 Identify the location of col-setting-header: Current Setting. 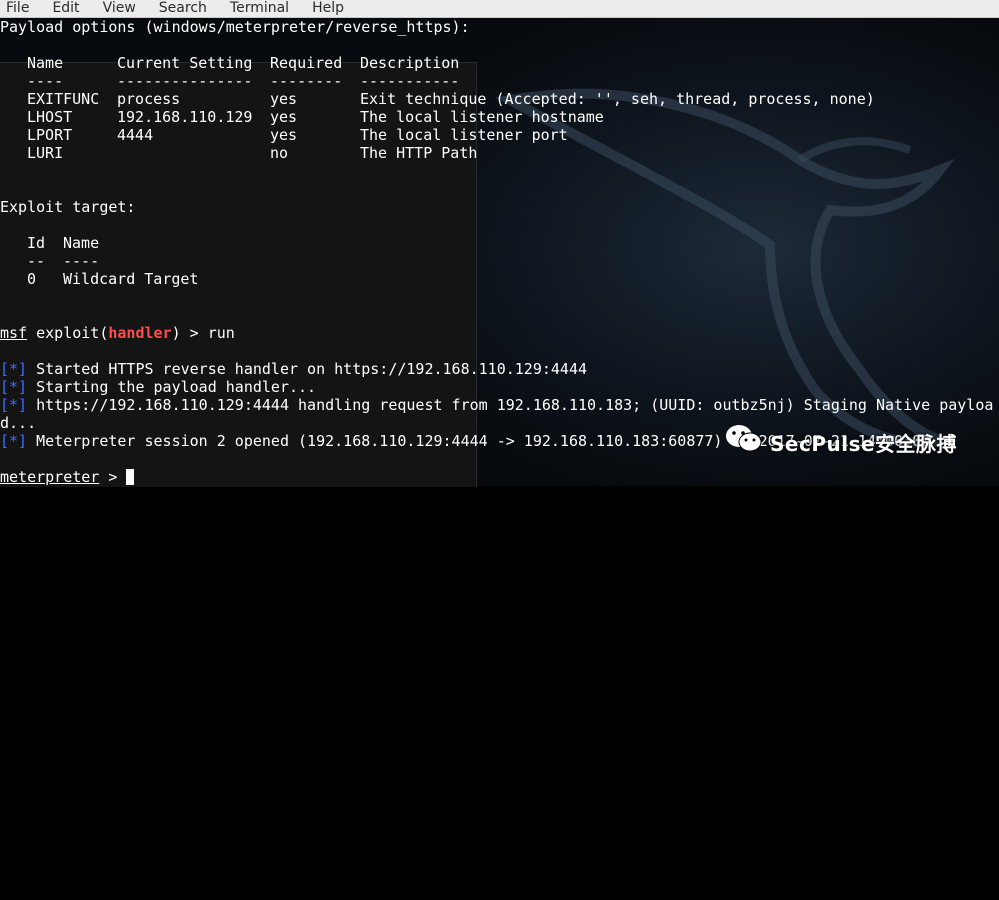
(185, 63).